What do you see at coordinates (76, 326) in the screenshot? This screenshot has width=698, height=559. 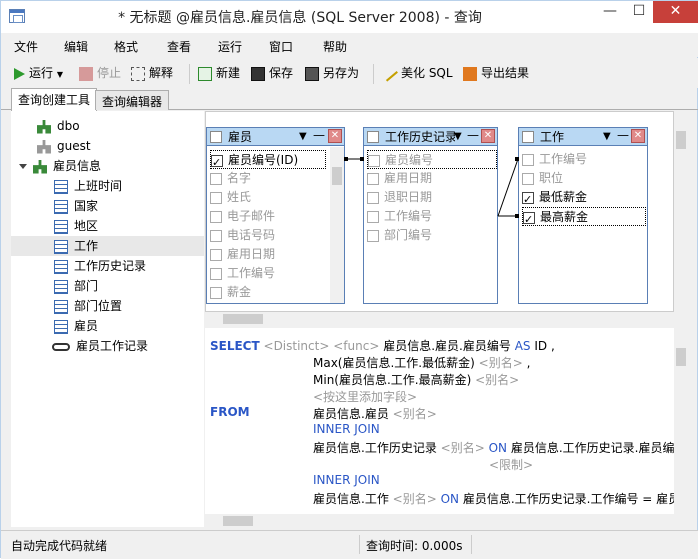 I see `tree-item-table: 雇员` at bounding box center [76, 326].